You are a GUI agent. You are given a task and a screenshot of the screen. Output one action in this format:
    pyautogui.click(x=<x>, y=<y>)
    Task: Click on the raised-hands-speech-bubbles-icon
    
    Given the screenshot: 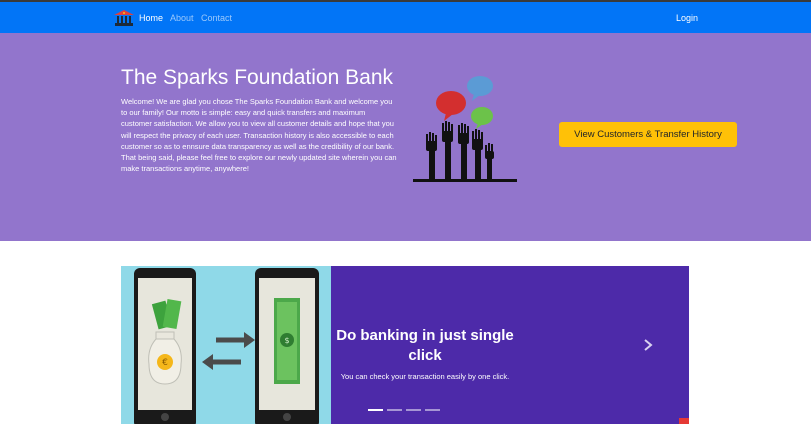 What is the action you would take?
    pyautogui.click(x=465, y=129)
    